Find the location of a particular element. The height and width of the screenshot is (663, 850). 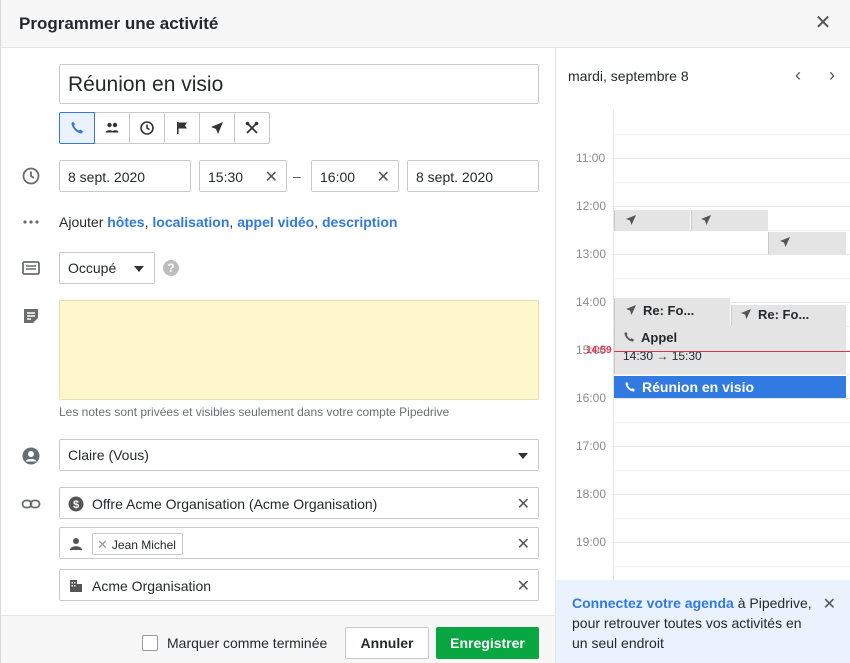

end-time-field: 16:00 ✕ is located at coordinates (355, 176).